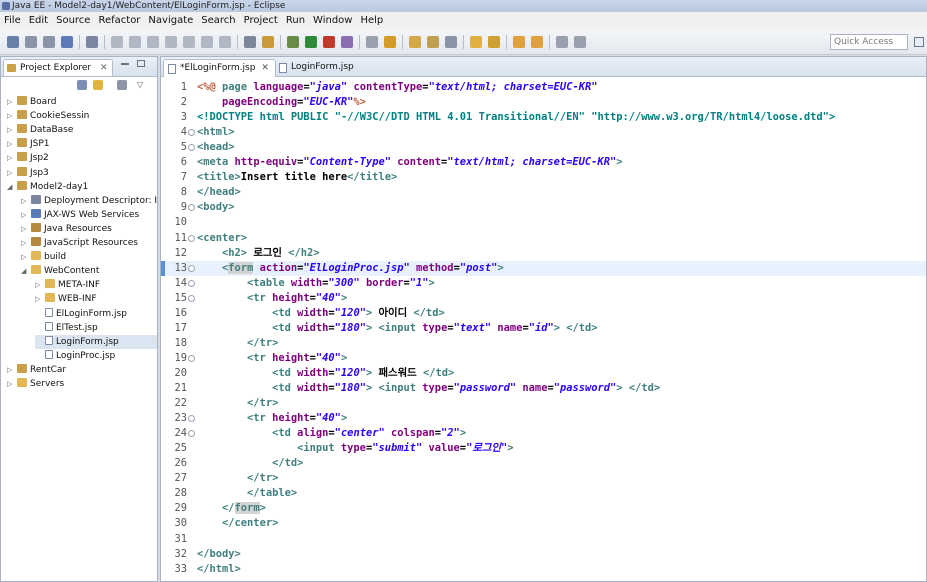 The width and height of the screenshot is (927, 582). Describe the element at coordinates (261, 20) in the screenshot. I see `menu-project: Project` at that location.